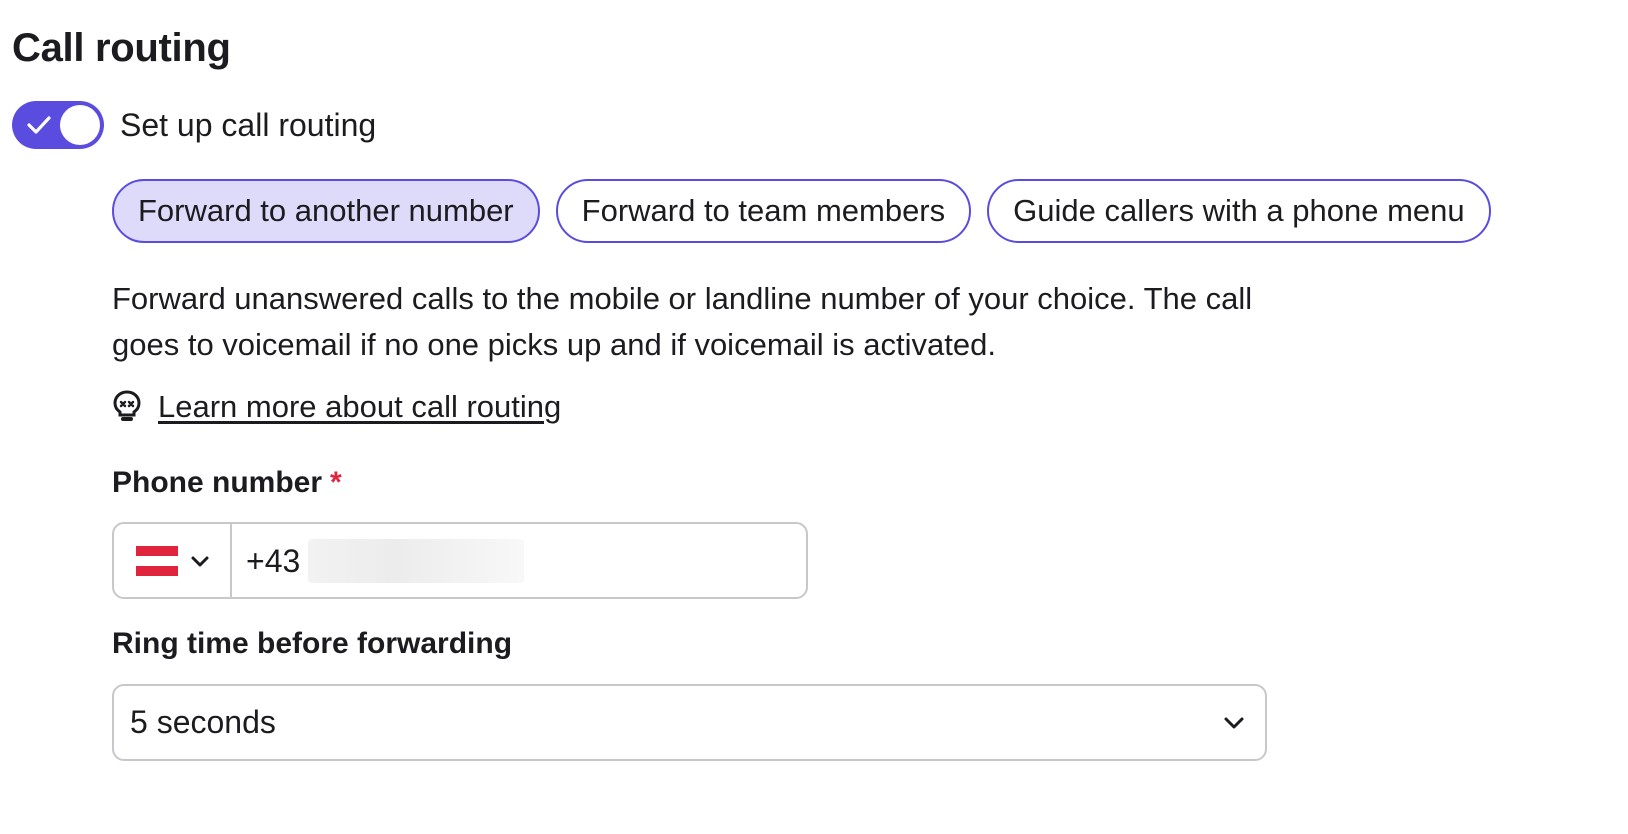 This screenshot has width=1628, height=834. Describe the element at coordinates (127, 405) in the screenshot. I see `lightbulb-icon` at that location.